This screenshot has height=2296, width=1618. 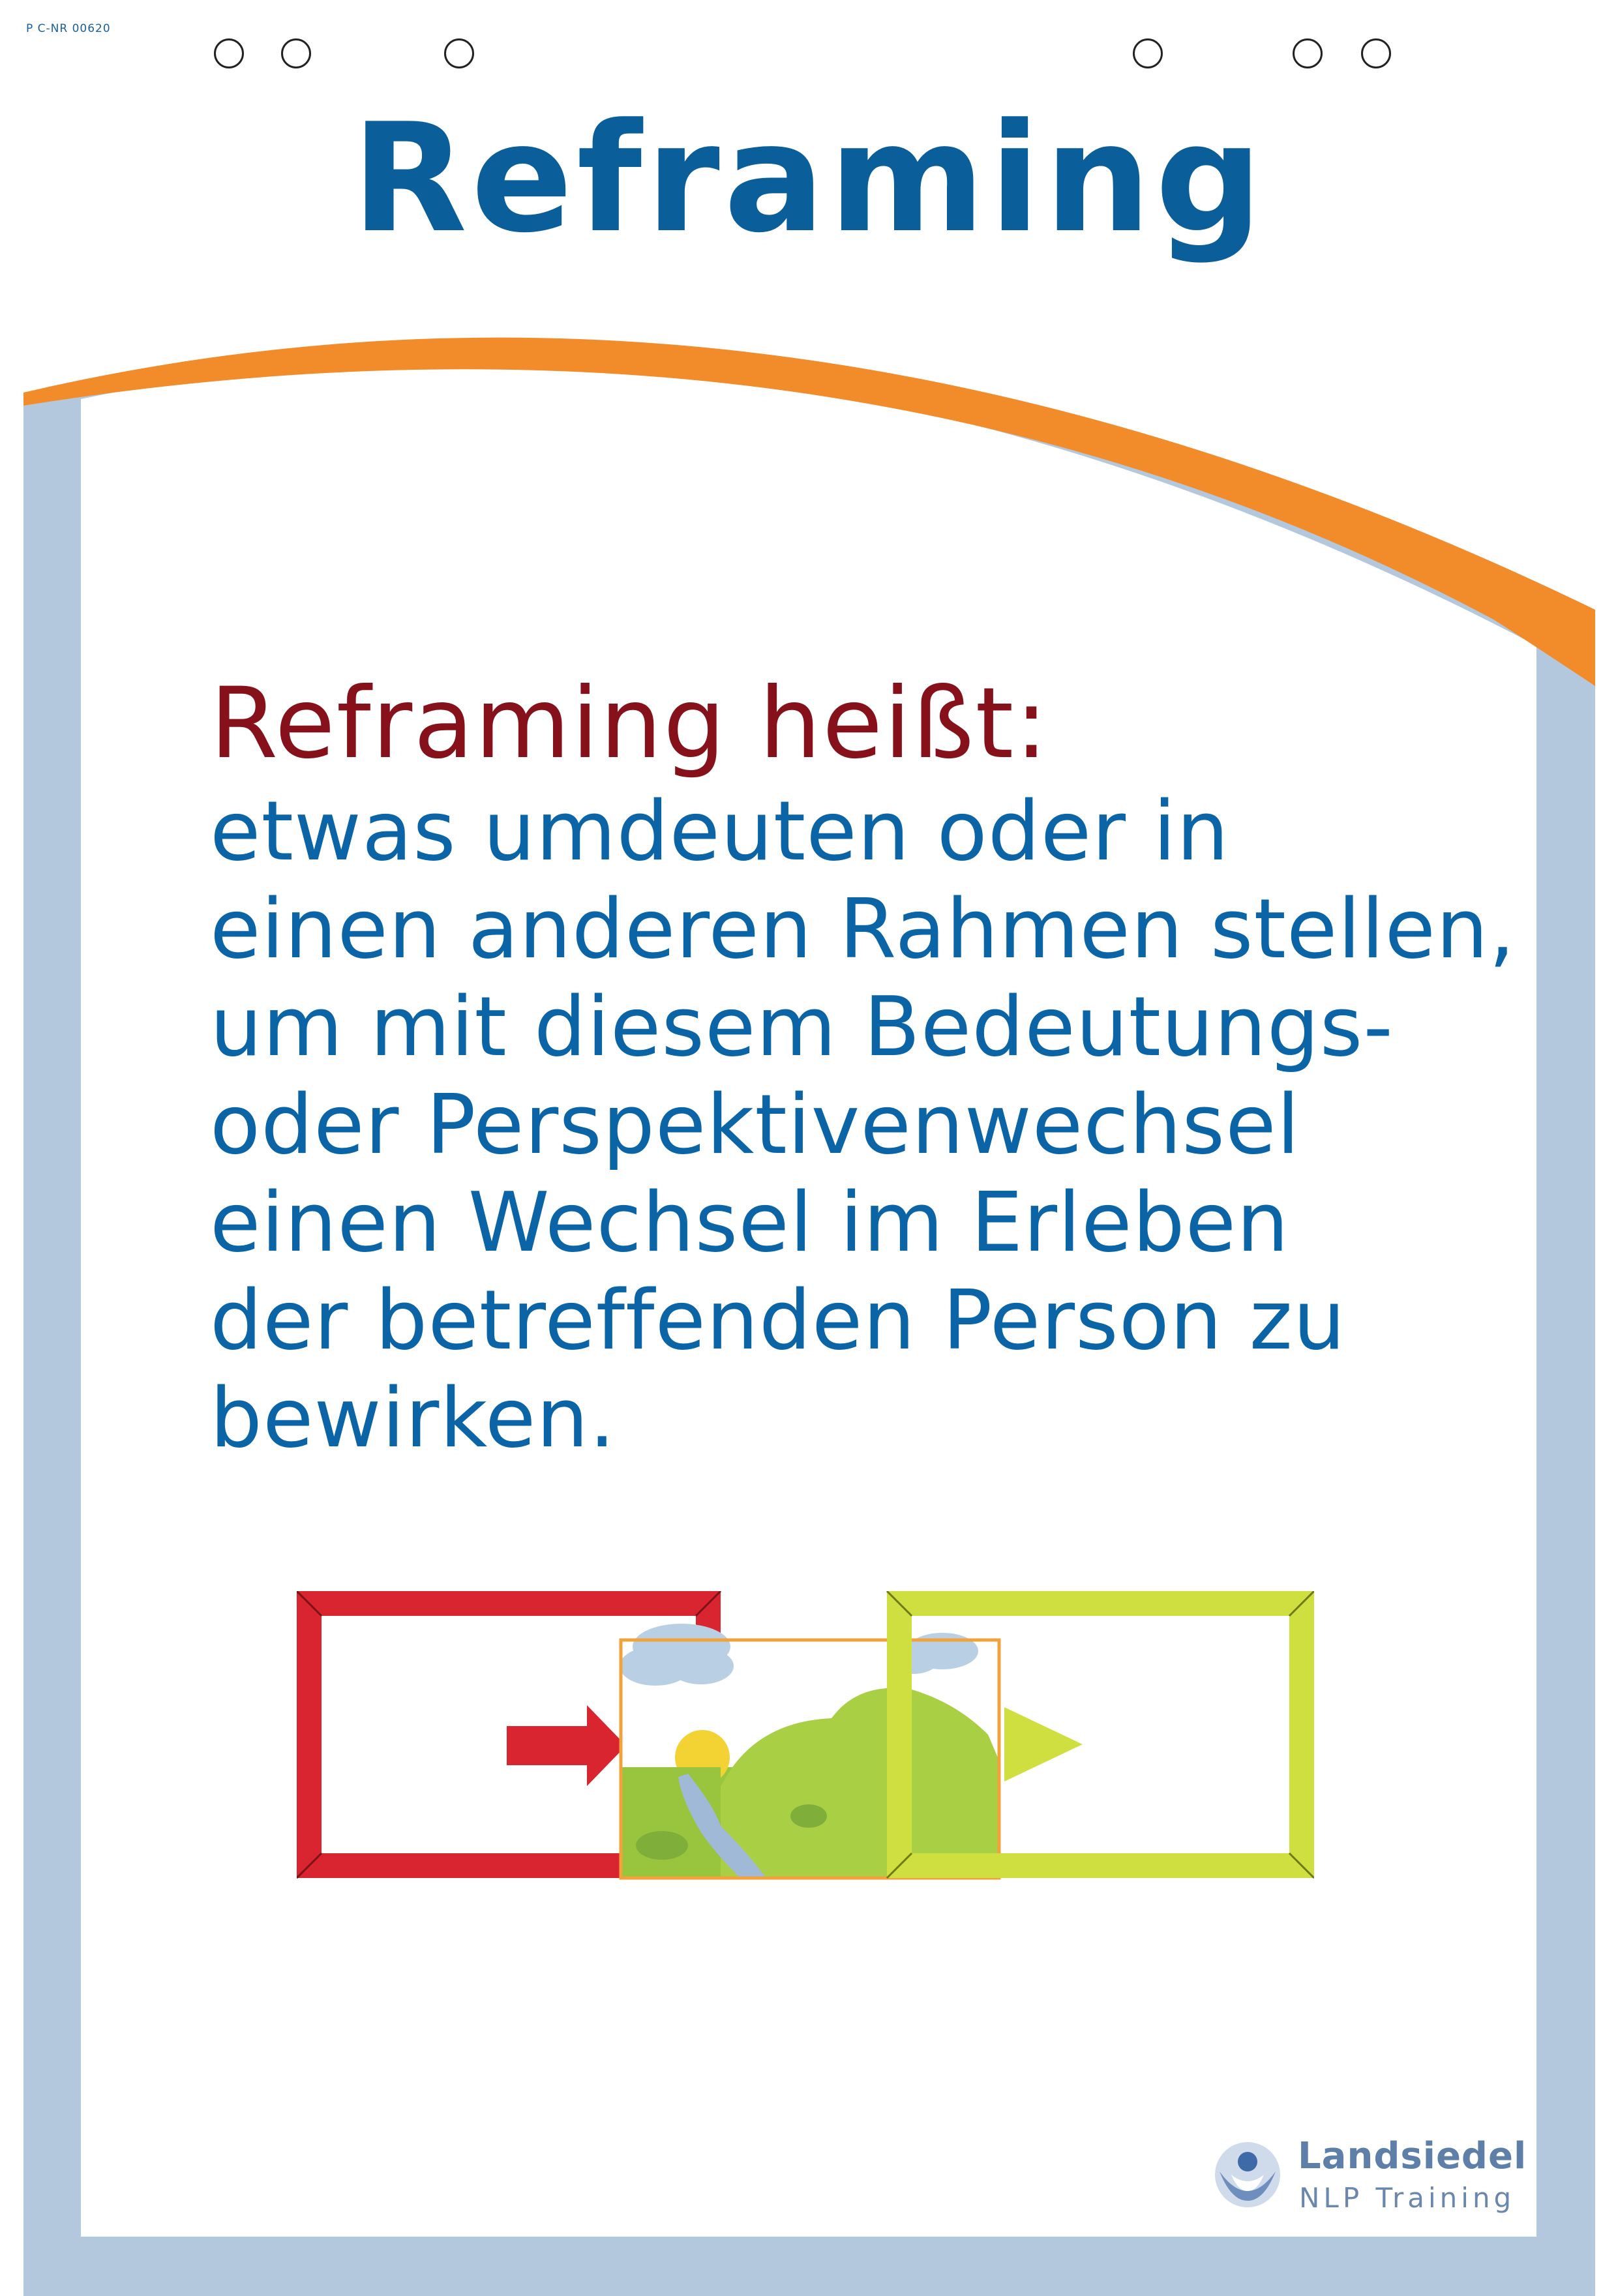 I want to click on definition-line: etwas umdeuten oder in, so click(x=719, y=831).